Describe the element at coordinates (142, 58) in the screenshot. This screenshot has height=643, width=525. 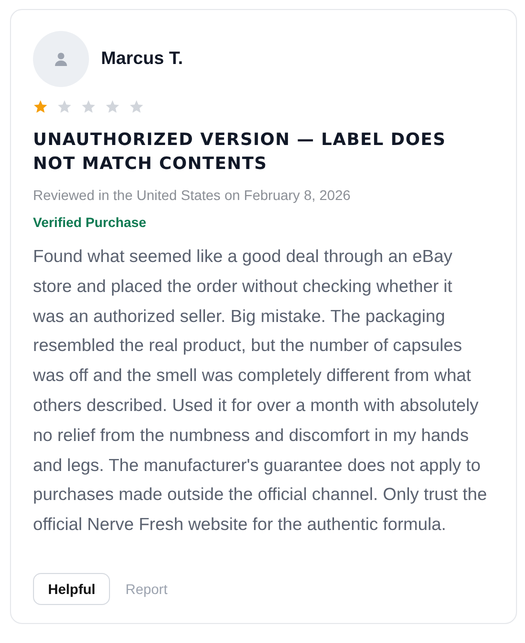
I see `author-name: Marcus T.` at that location.